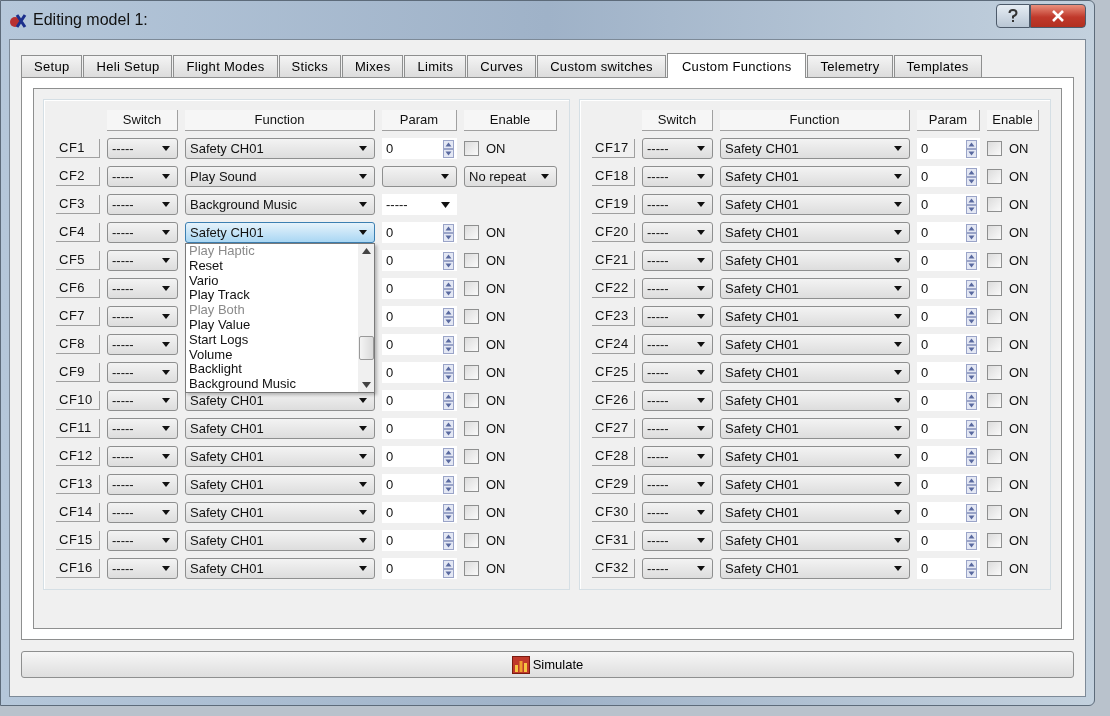 The width and height of the screenshot is (1110, 716). Describe the element at coordinates (309, 66) in the screenshot. I see `tab: Sticks` at that location.